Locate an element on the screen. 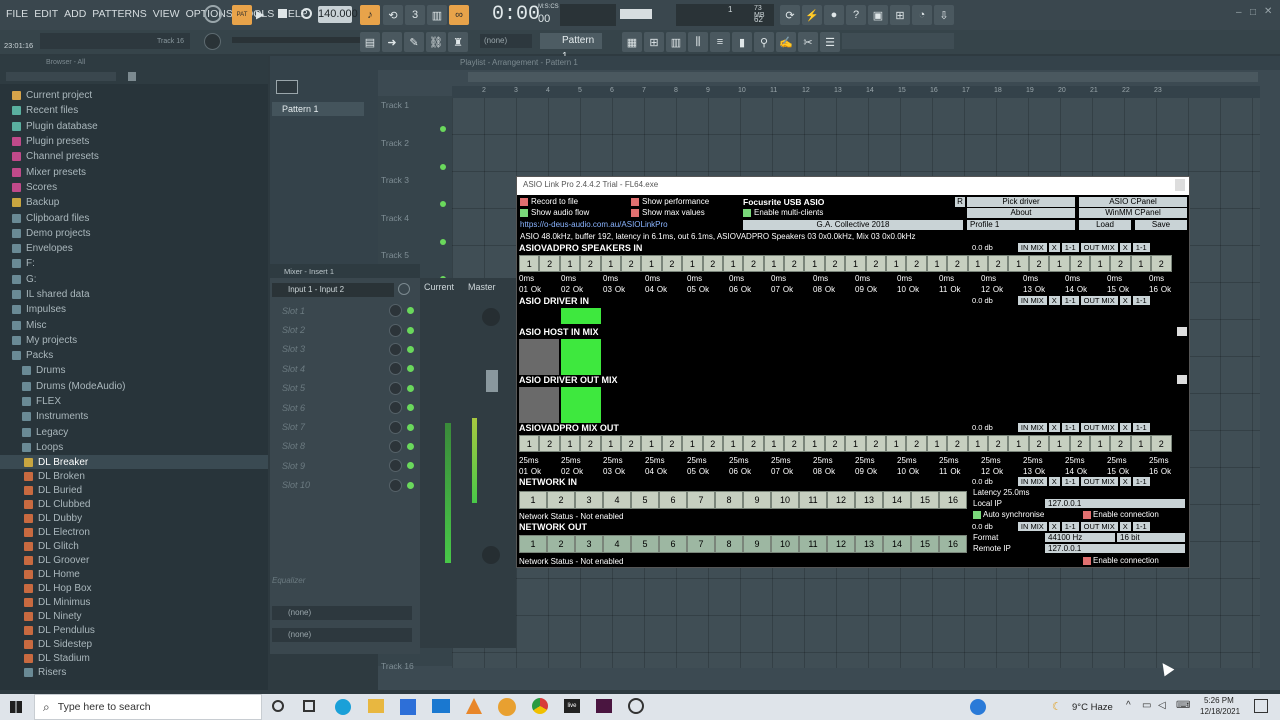 This screenshot has width=1280, height=720. track-label: Track 16 is located at coordinates (413, 666).